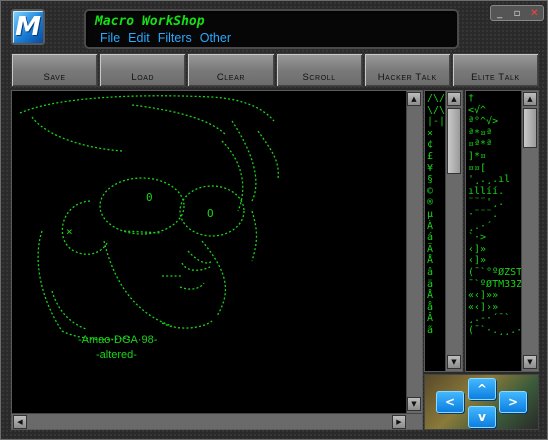 Image resolution: width=548 pixels, height=440 pixels. I want to click on list2-scrollbar: ▲ ▼, so click(529, 231).